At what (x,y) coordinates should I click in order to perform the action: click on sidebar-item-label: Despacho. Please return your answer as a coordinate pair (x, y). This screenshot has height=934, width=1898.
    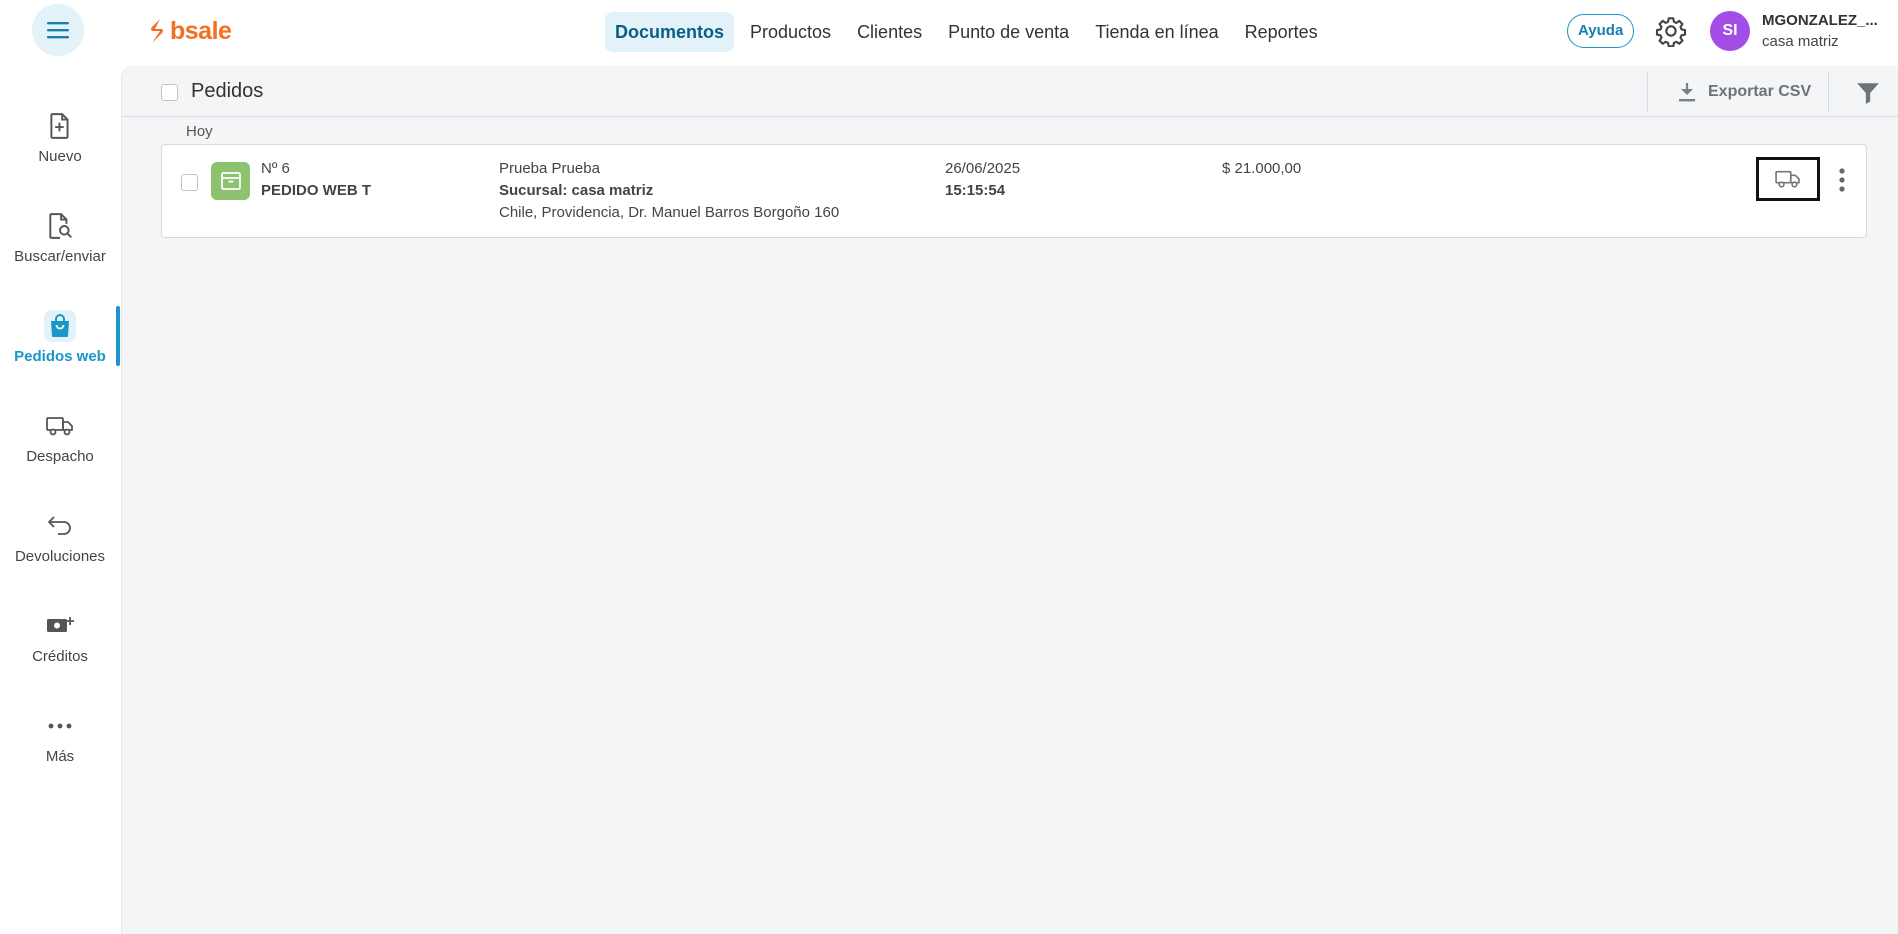
    Looking at the image, I should click on (60, 456).